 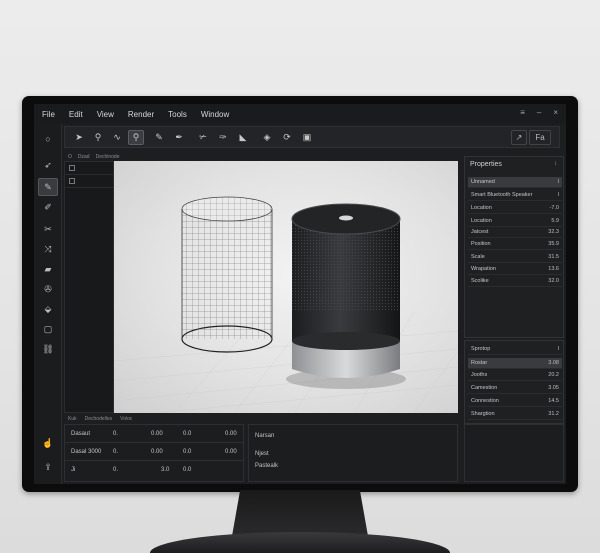 I want to click on menu-view: View, so click(x=105, y=114).